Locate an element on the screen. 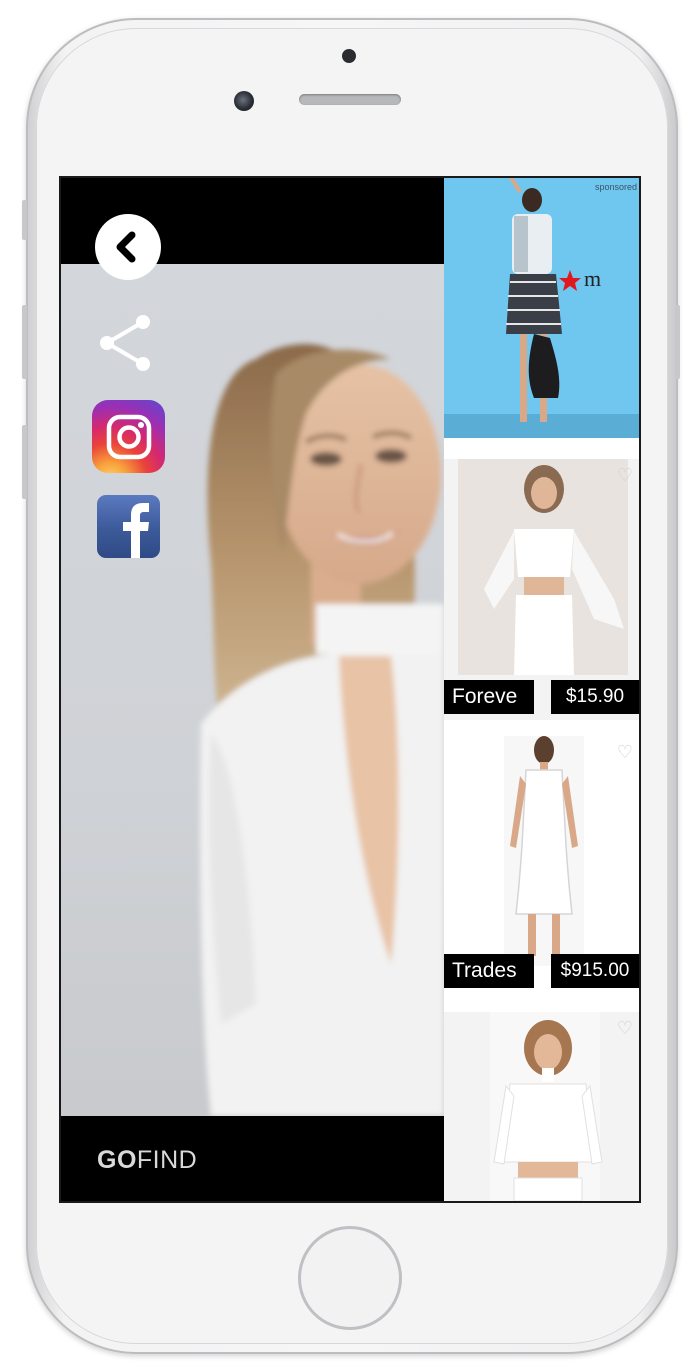 The width and height of the screenshot is (698, 1369). product-card: ♡ Foreve $15.90 is located at coordinates (541, 589).